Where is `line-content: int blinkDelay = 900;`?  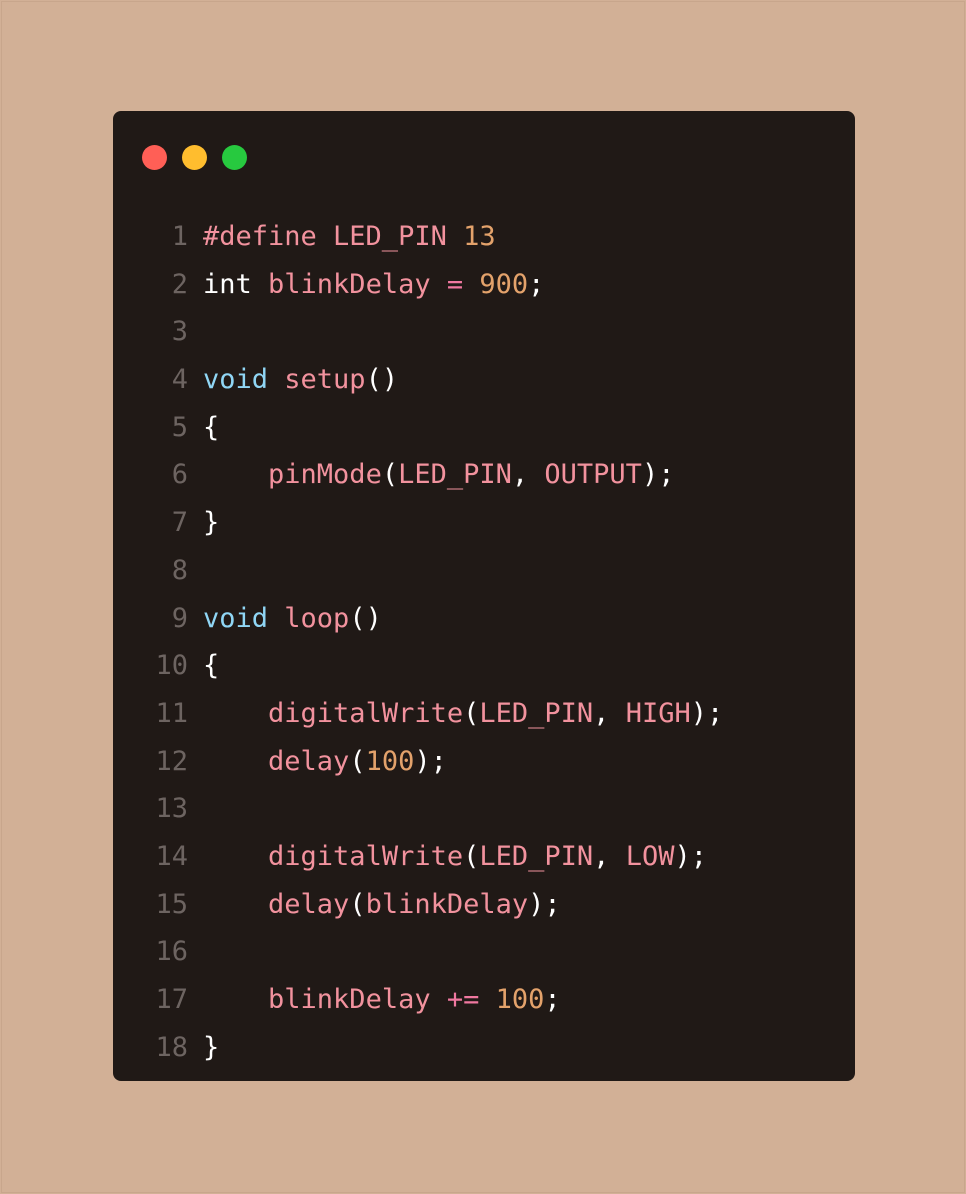 line-content: int blinkDelay = 900; is located at coordinates (366, 285).